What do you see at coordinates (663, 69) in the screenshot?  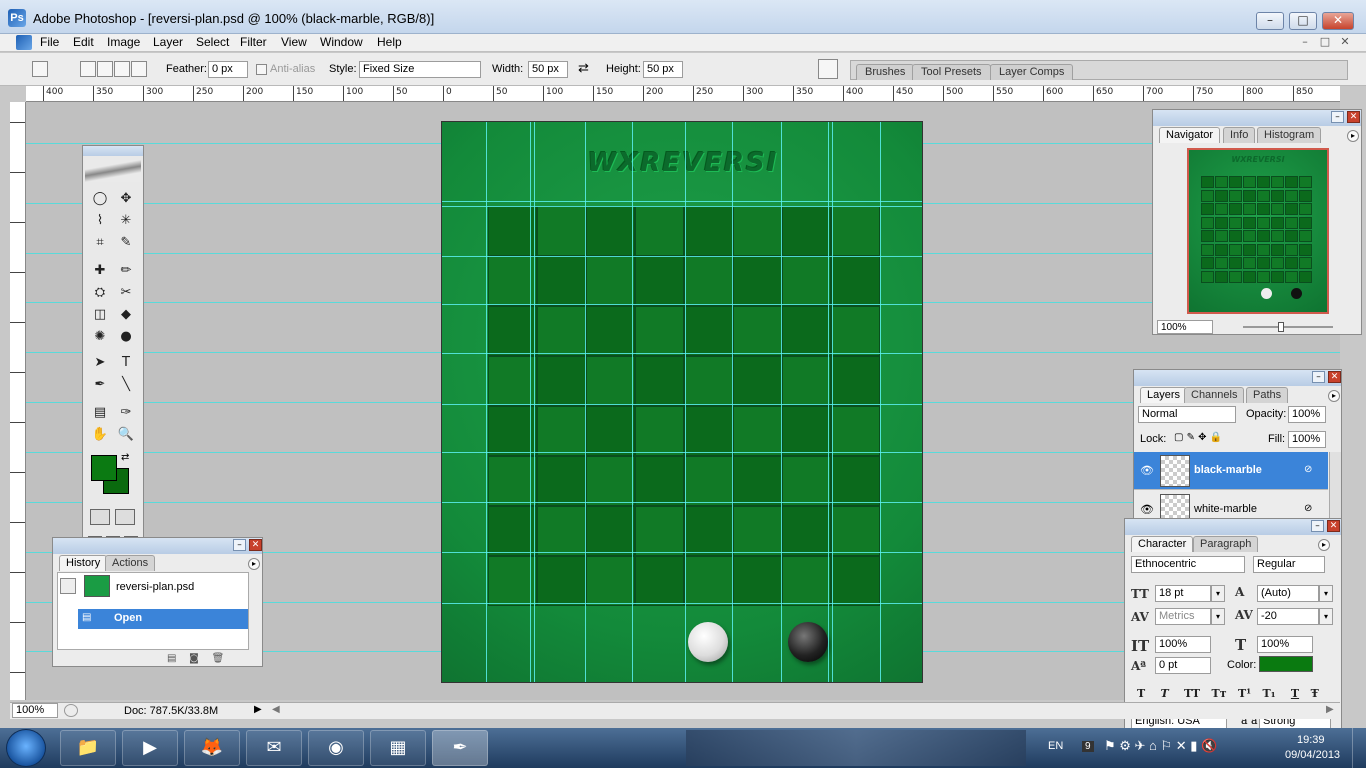 I see `height-input: 50 px` at bounding box center [663, 69].